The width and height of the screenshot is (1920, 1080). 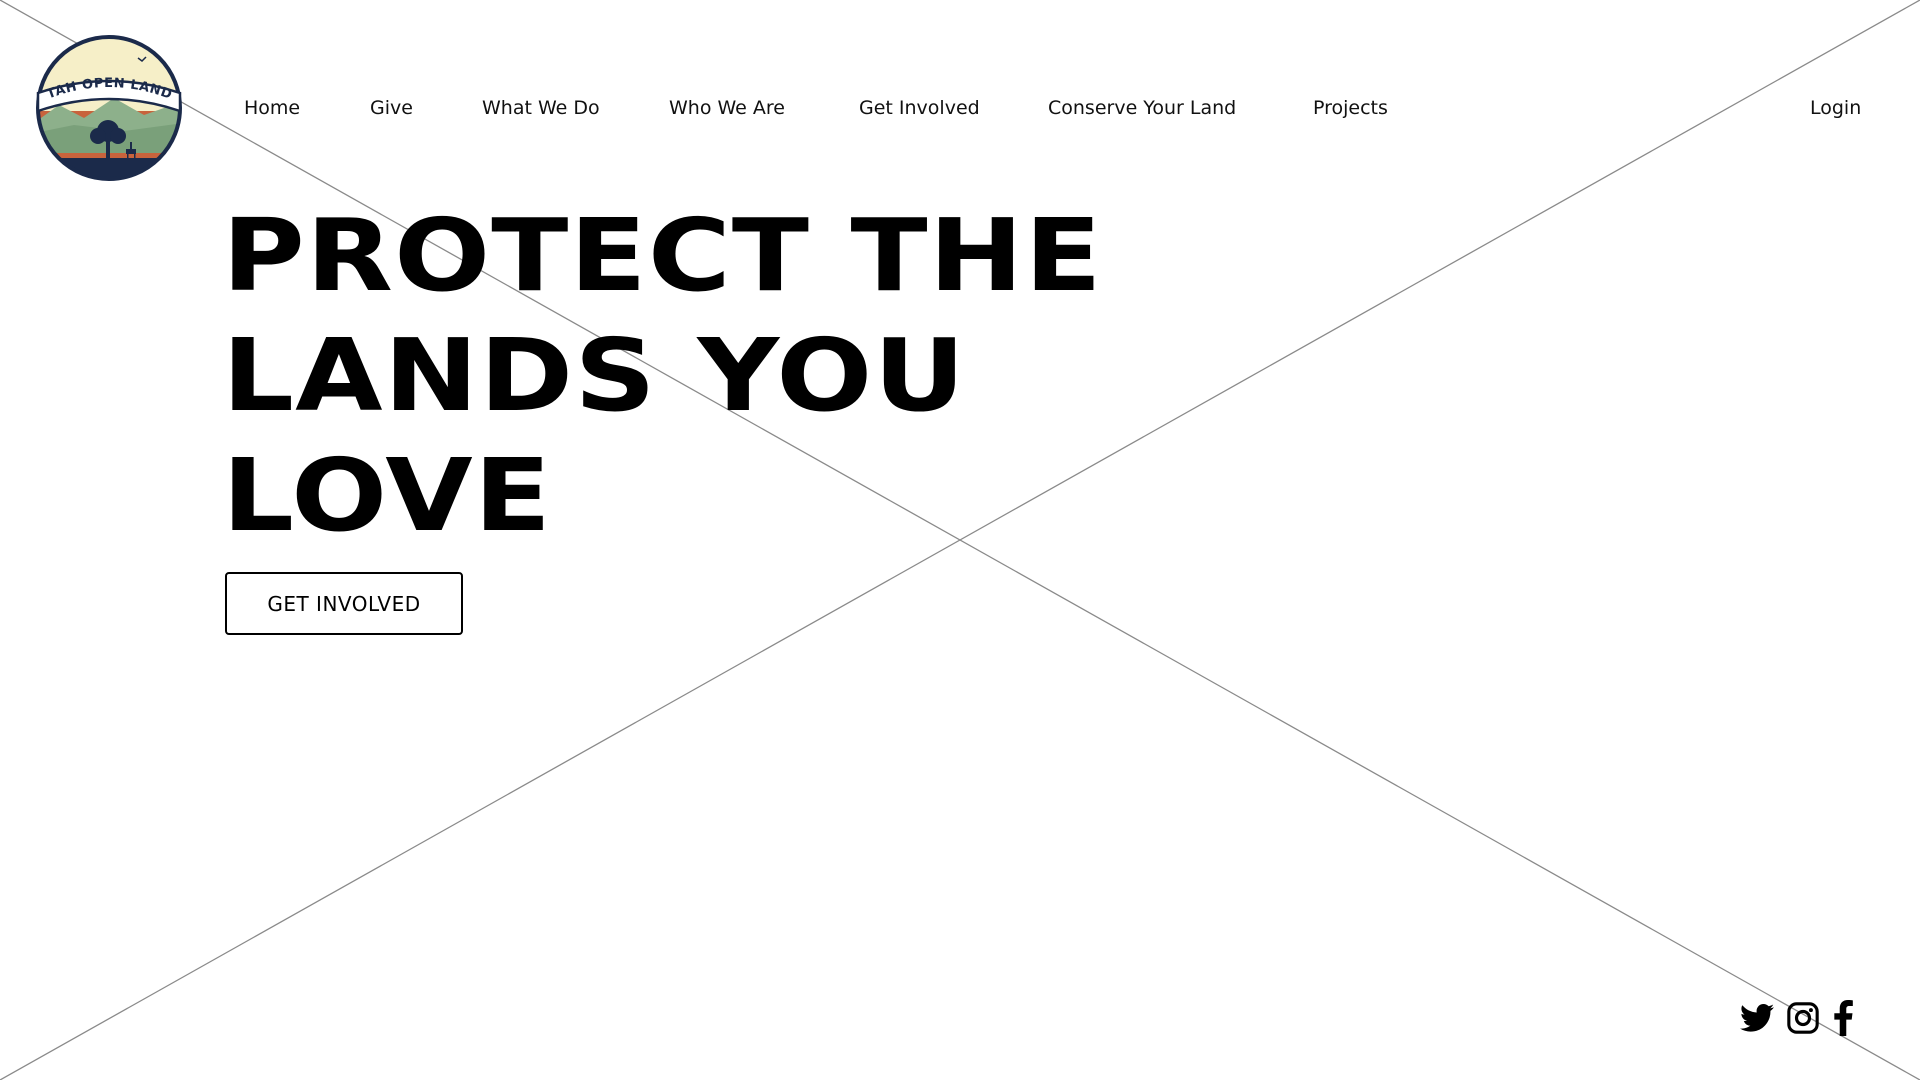 What do you see at coordinates (541, 108) in the screenshot?
I see `nav-item-what-we-do: What We Do` at bounding box center [541, 108].